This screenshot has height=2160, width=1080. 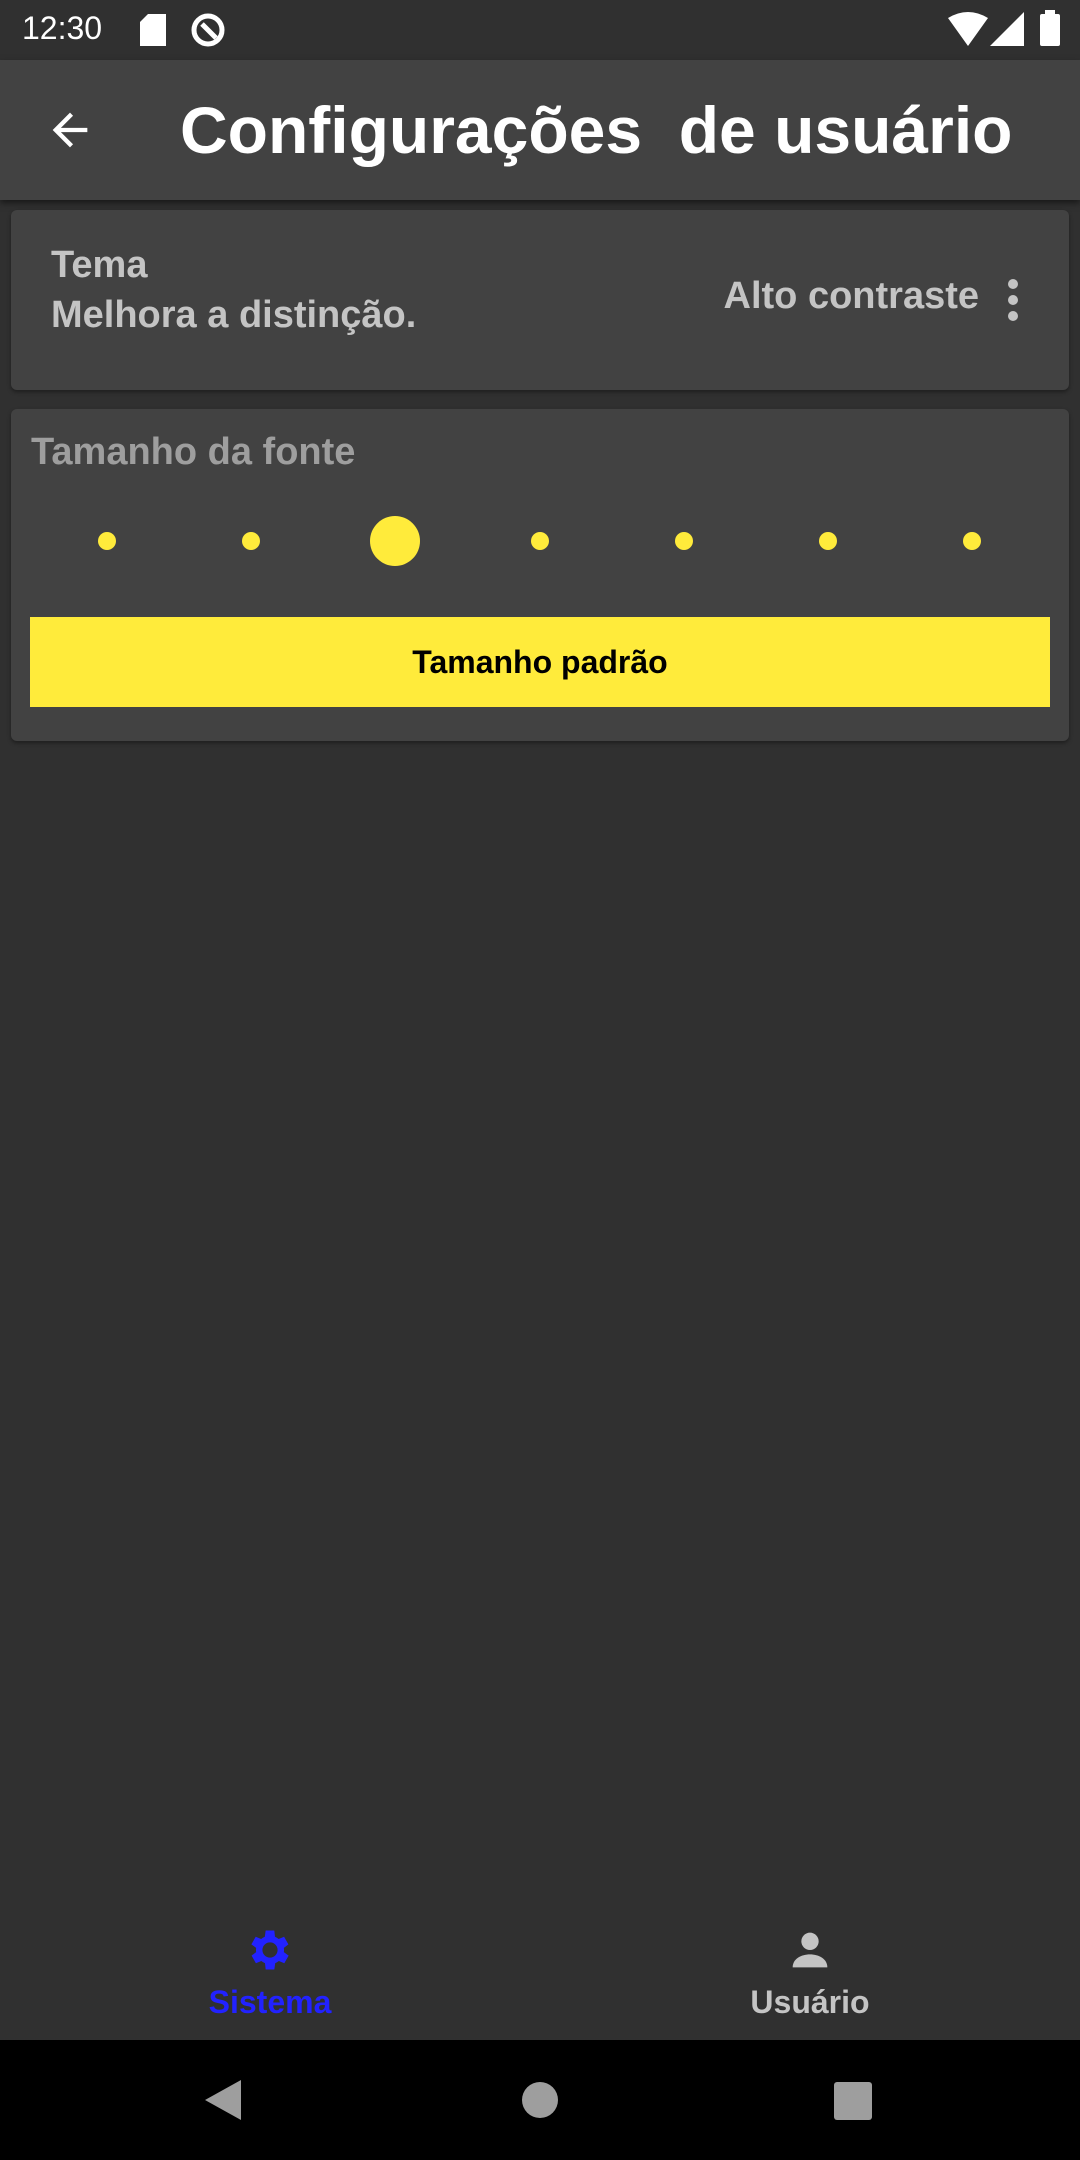 I want to click on default-size-button: Tamanho padrão, so click(x=540, y=662).